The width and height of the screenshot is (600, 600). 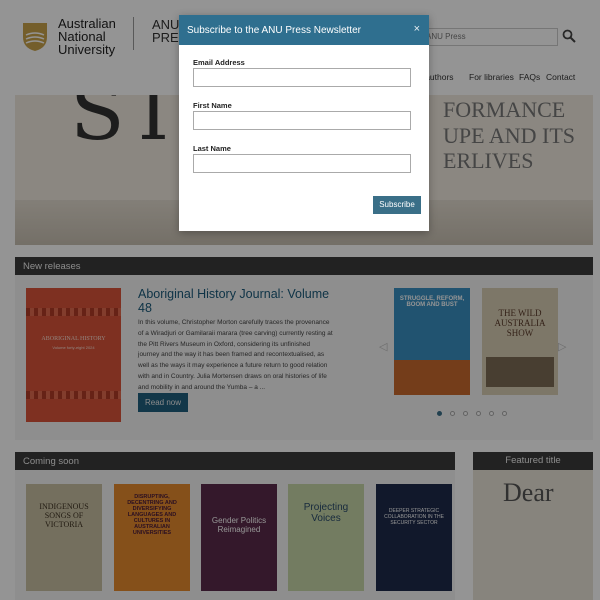 What do you see at coordinates (212, 105) in the screenshot?
I see `first-name-label: First Name` at bounding box center [212, 105].